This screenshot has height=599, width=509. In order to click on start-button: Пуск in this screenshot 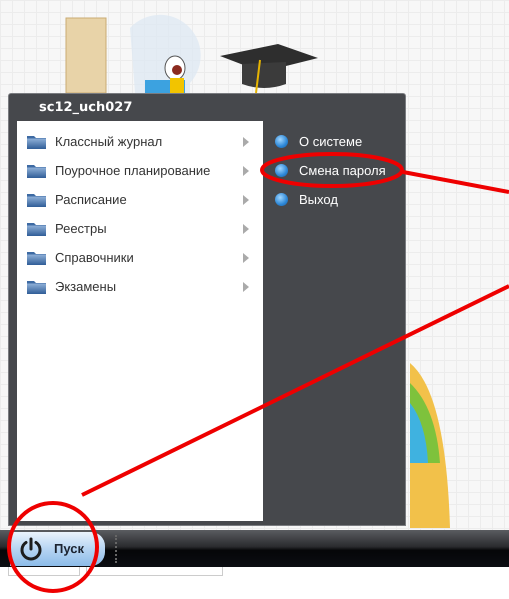, I will do `click(57, 549)`.